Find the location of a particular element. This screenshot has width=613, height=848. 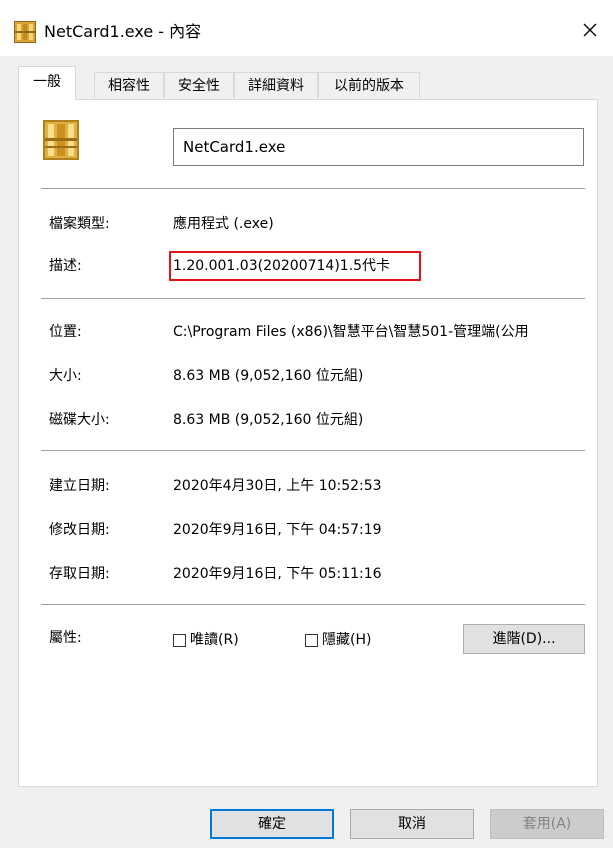

size-label: 大小: is located at coordinates (65, 376).